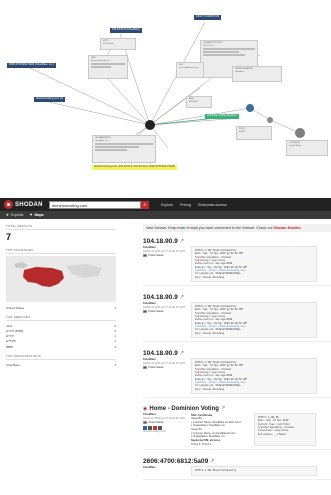  Describe the element at coordinates (124, 149) in the screenshot. I see `graph-card: ORGANIZATION Cloudflare, Inc.` at that location.